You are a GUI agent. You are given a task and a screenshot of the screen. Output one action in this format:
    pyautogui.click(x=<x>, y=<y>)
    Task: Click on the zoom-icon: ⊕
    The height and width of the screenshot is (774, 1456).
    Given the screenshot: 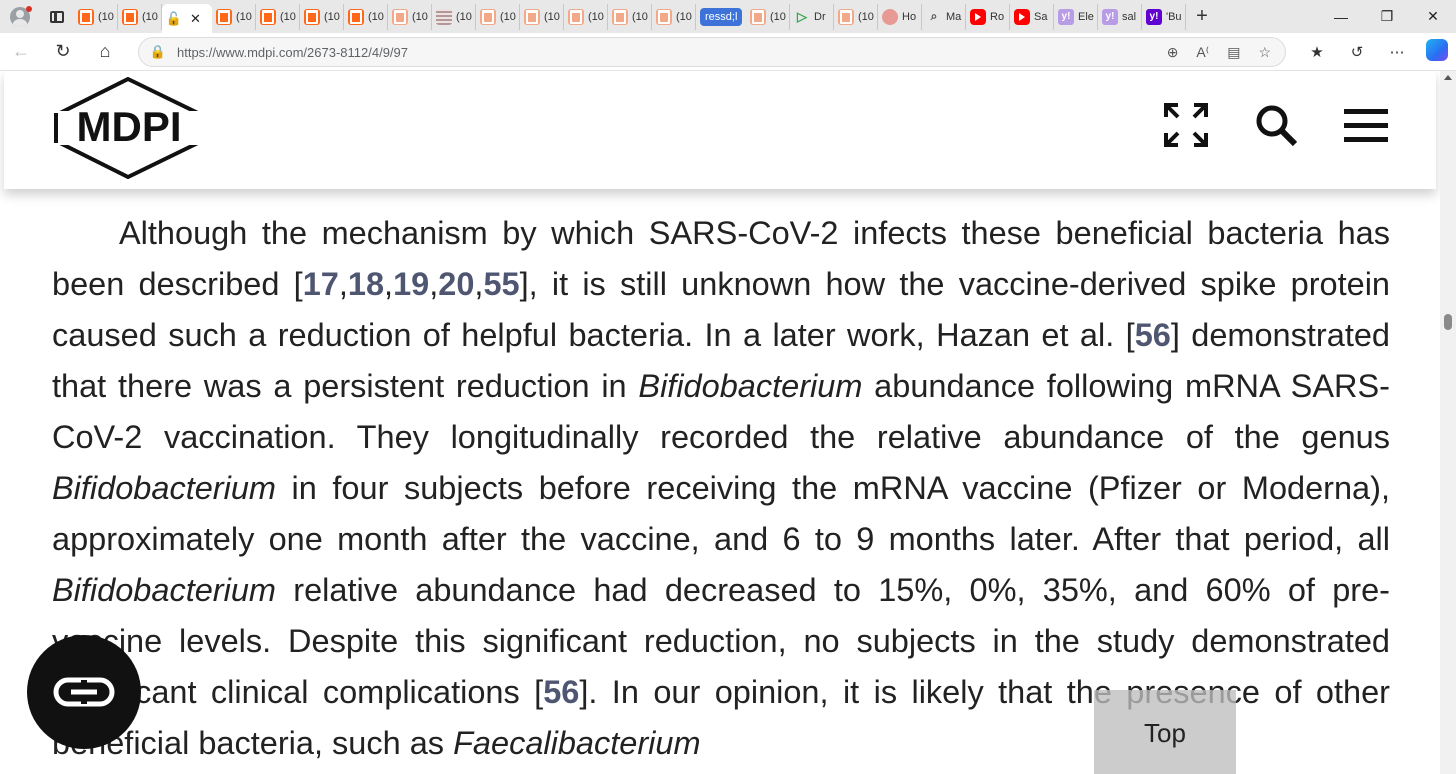 What is the action you would take?
    pyautogui.click(x=1173, y=52)
    